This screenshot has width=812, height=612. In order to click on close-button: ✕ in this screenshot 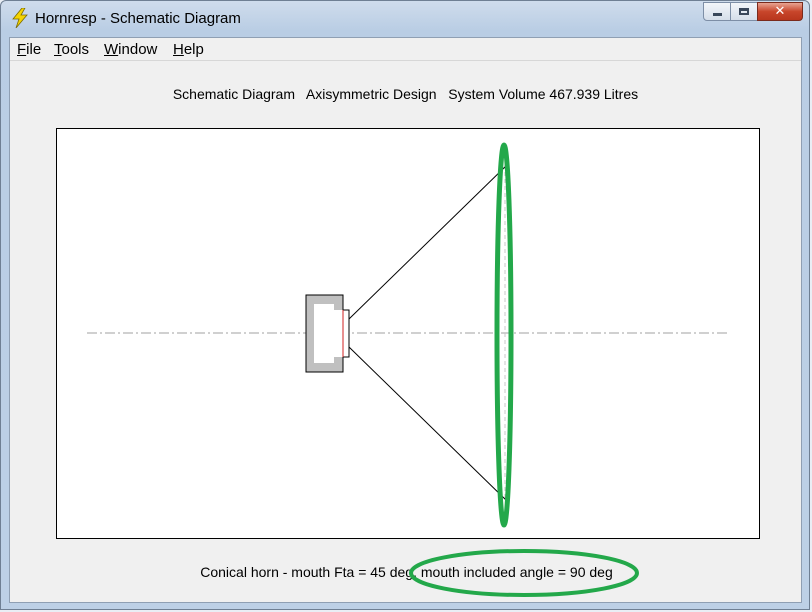, I will do `click(780, 11)`.